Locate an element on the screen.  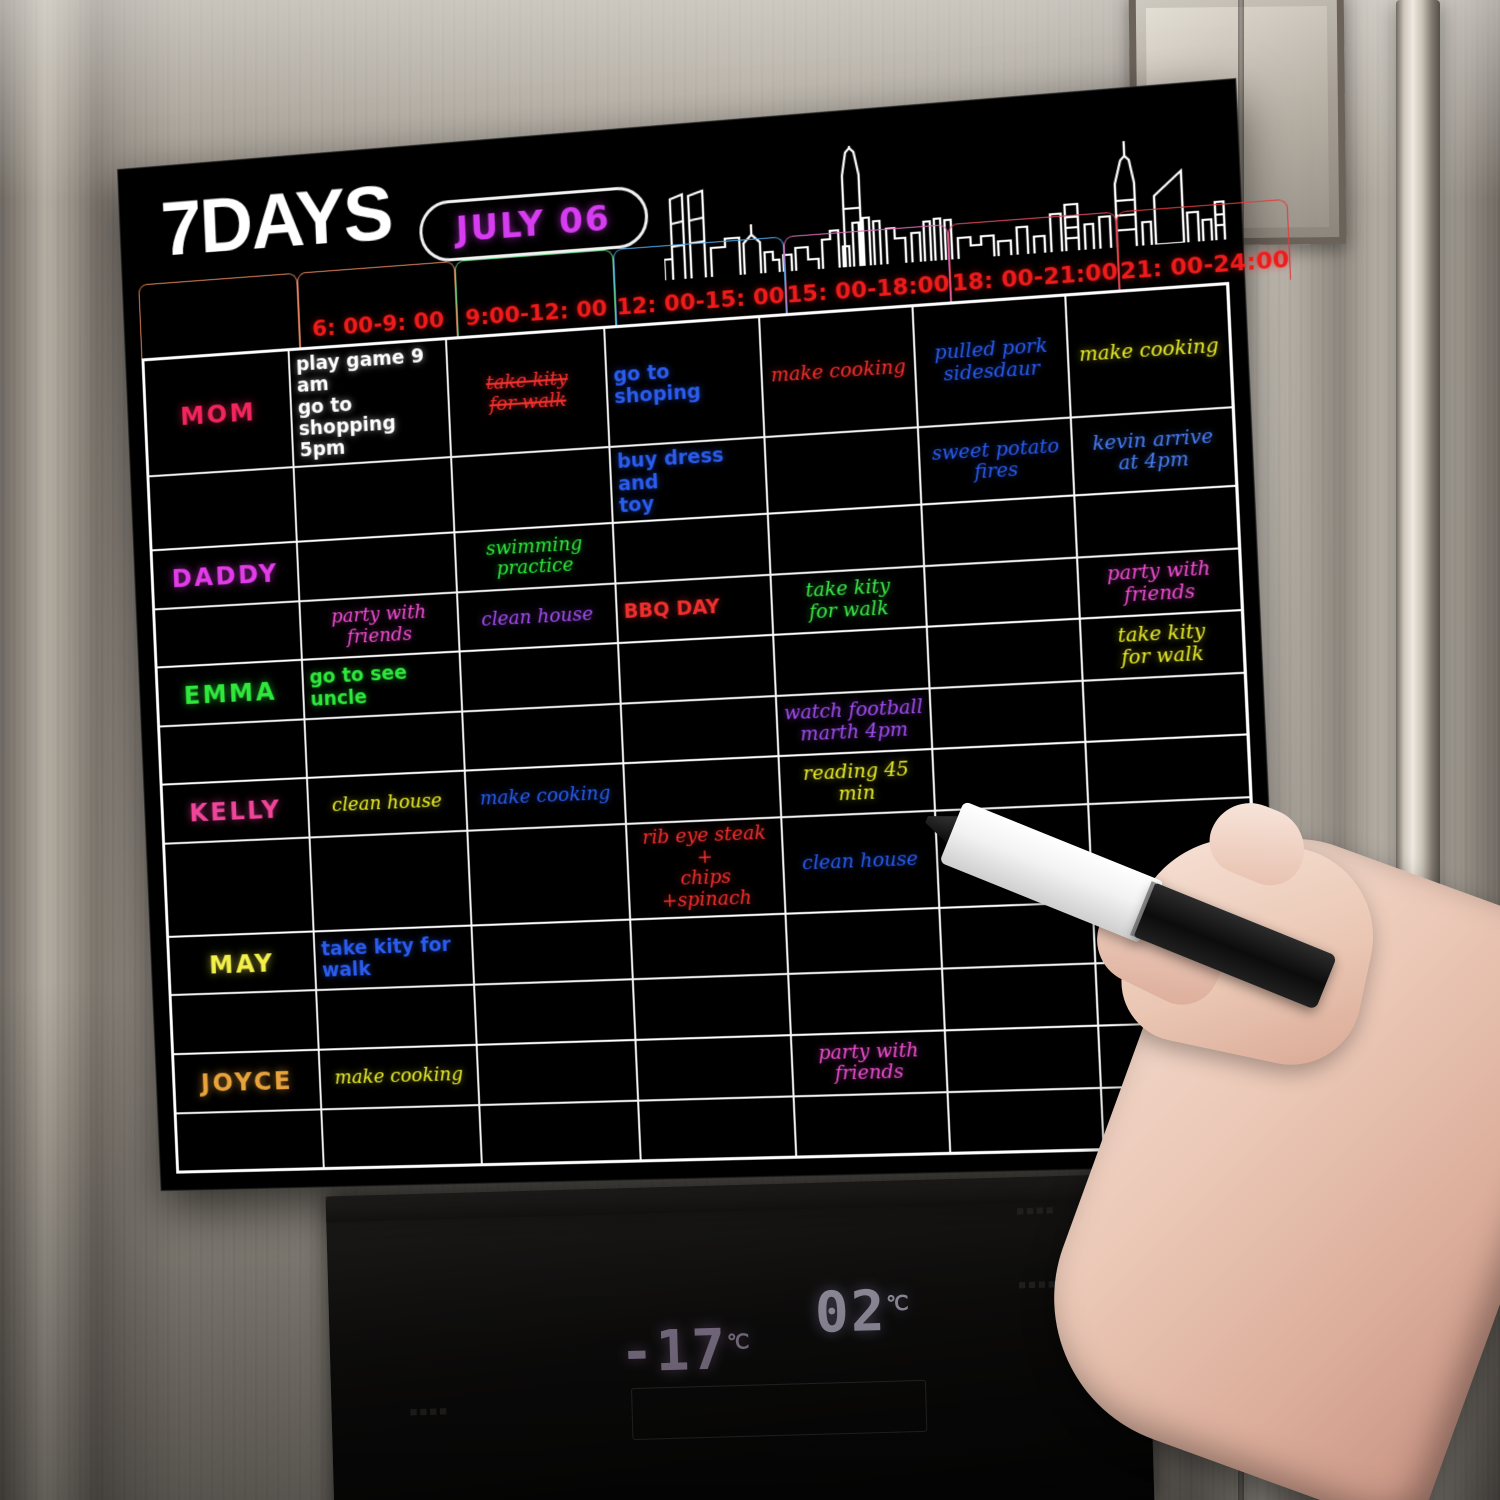
time-header-1: 9:00-12: 00 is located at coordinates (535, 294).